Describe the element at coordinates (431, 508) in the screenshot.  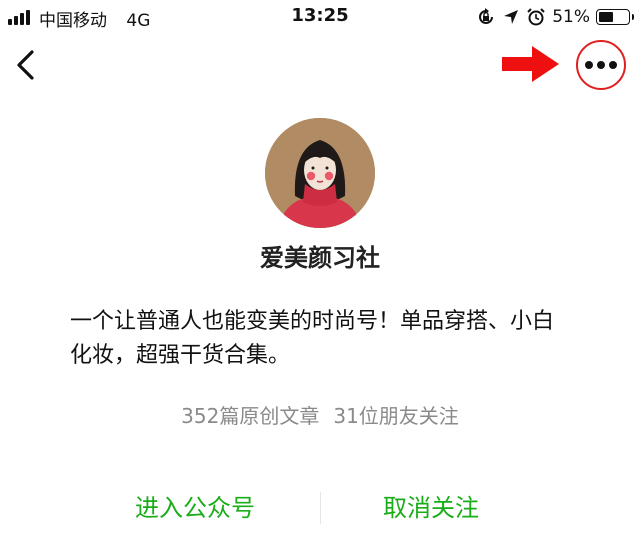
I see `unfollow-button: 取消关注` at that location.